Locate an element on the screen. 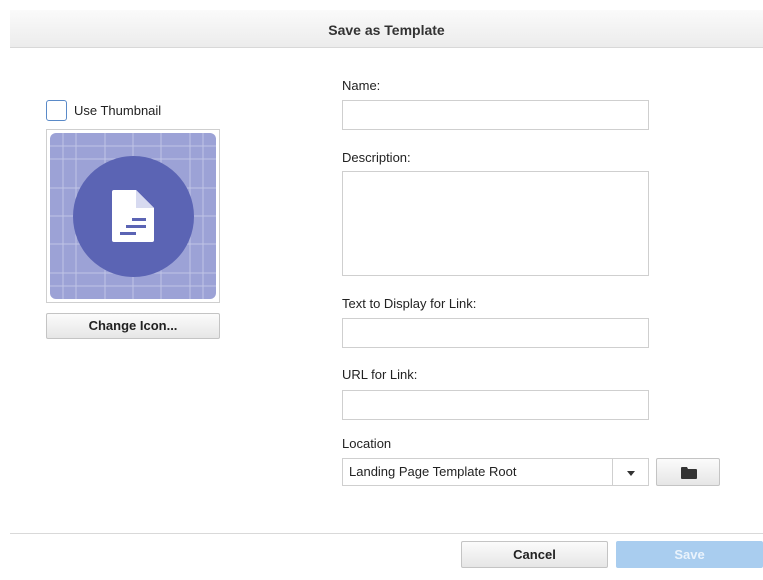 This screenshot has width=763, height=580. browse-folder-button is located at coordinates (688, 472).